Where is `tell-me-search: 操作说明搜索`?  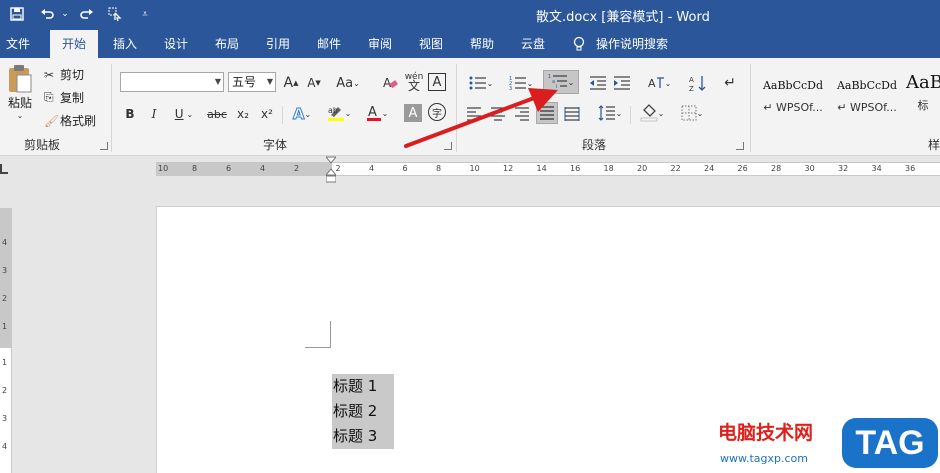 tell-me-search: 操作说明搜索 is located at coordinates (638, 44).